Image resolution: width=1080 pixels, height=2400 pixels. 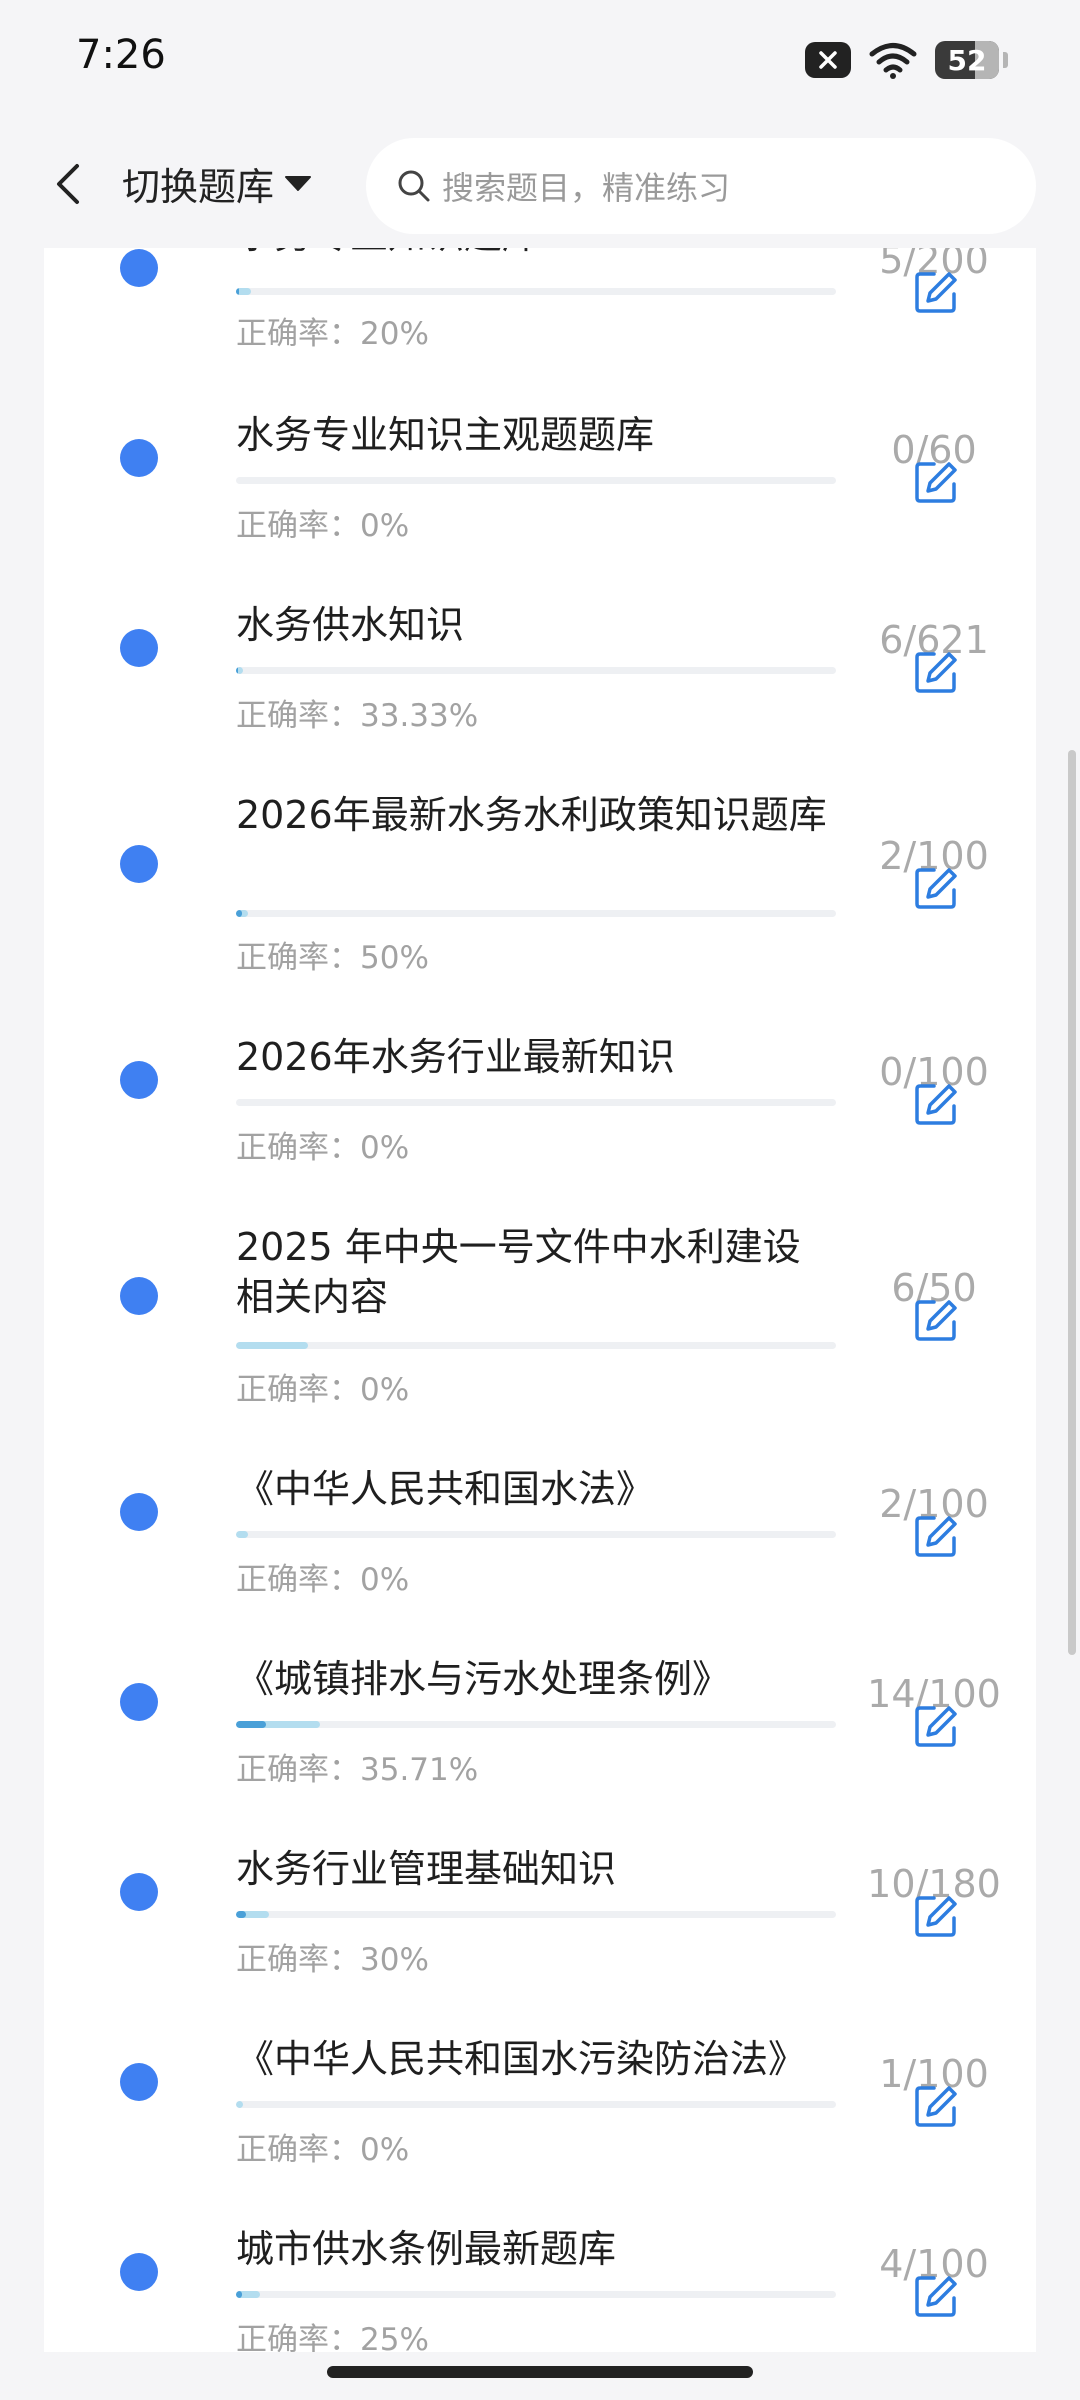 I want to click on item-title: 水务专业知识题库, so click(x=536, y=254).